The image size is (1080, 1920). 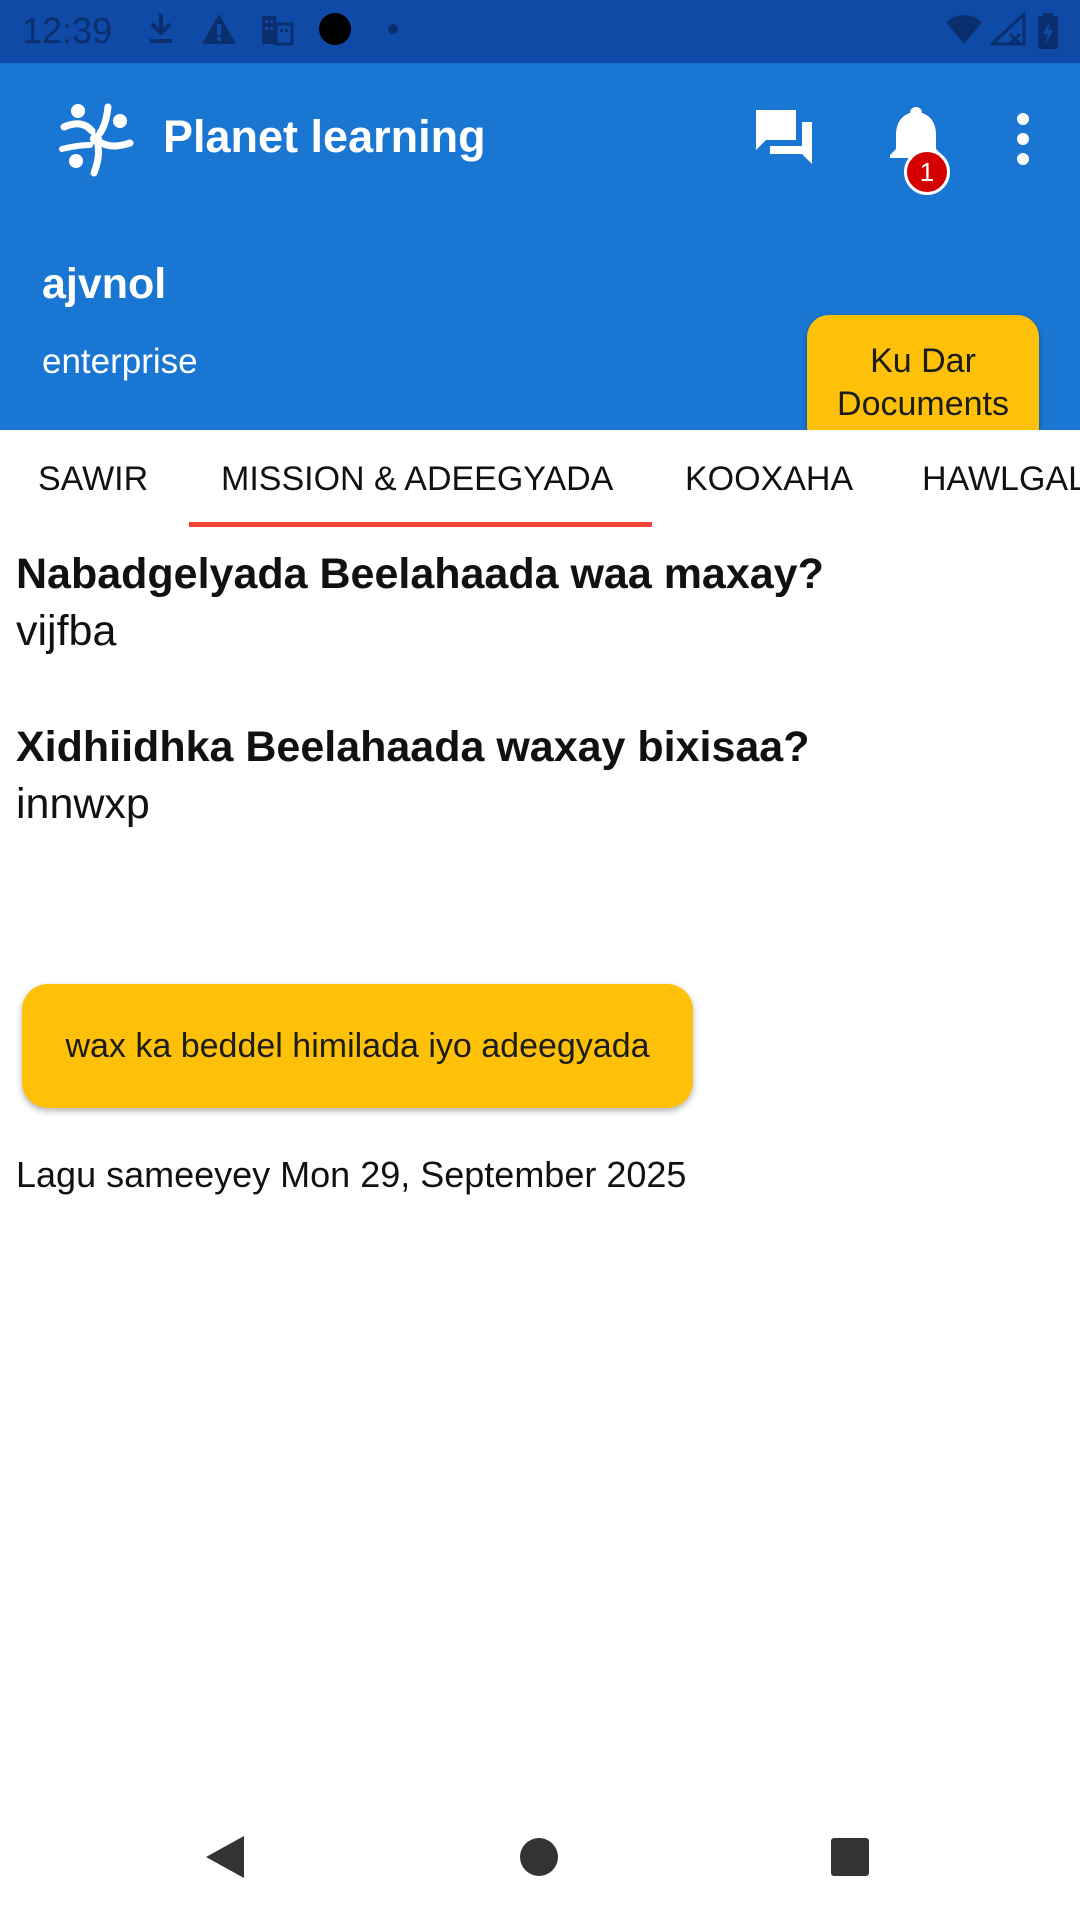 What do you see at coordinates (120, 361) in the screenshot?
I see `team-type: enterprise` at bounding box center [120, 361].